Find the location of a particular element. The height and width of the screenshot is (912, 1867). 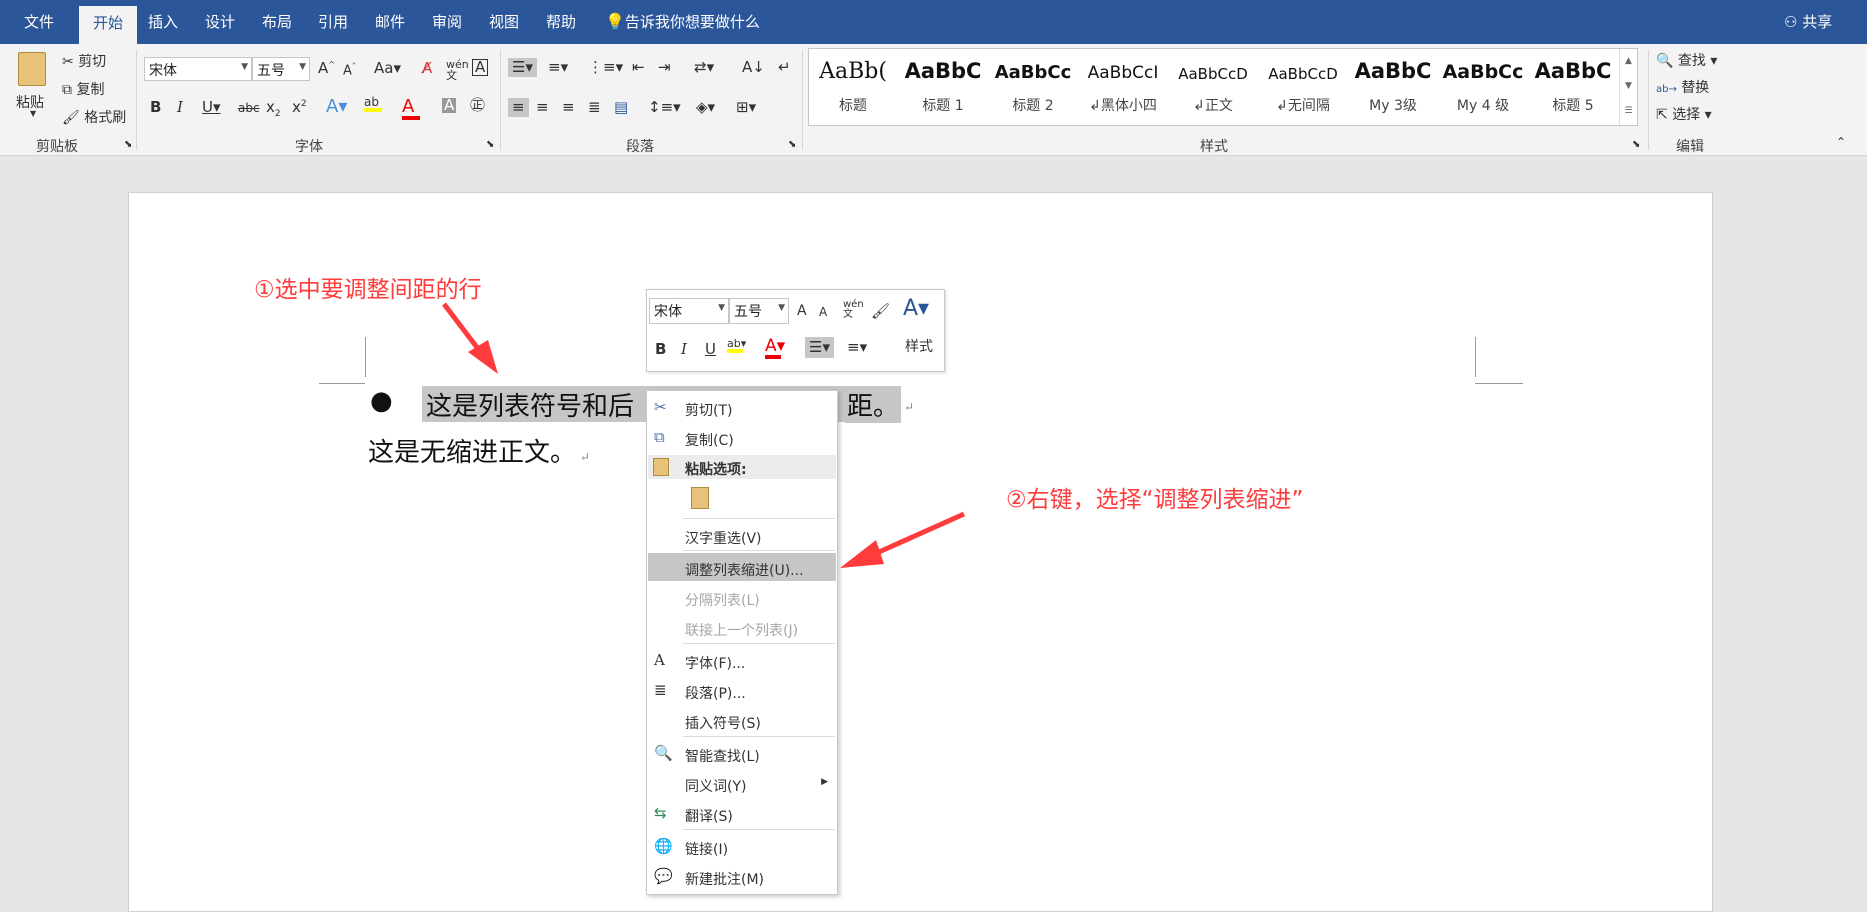

font-size-select: 五号 ▼ is located at coordinates (281, 69).